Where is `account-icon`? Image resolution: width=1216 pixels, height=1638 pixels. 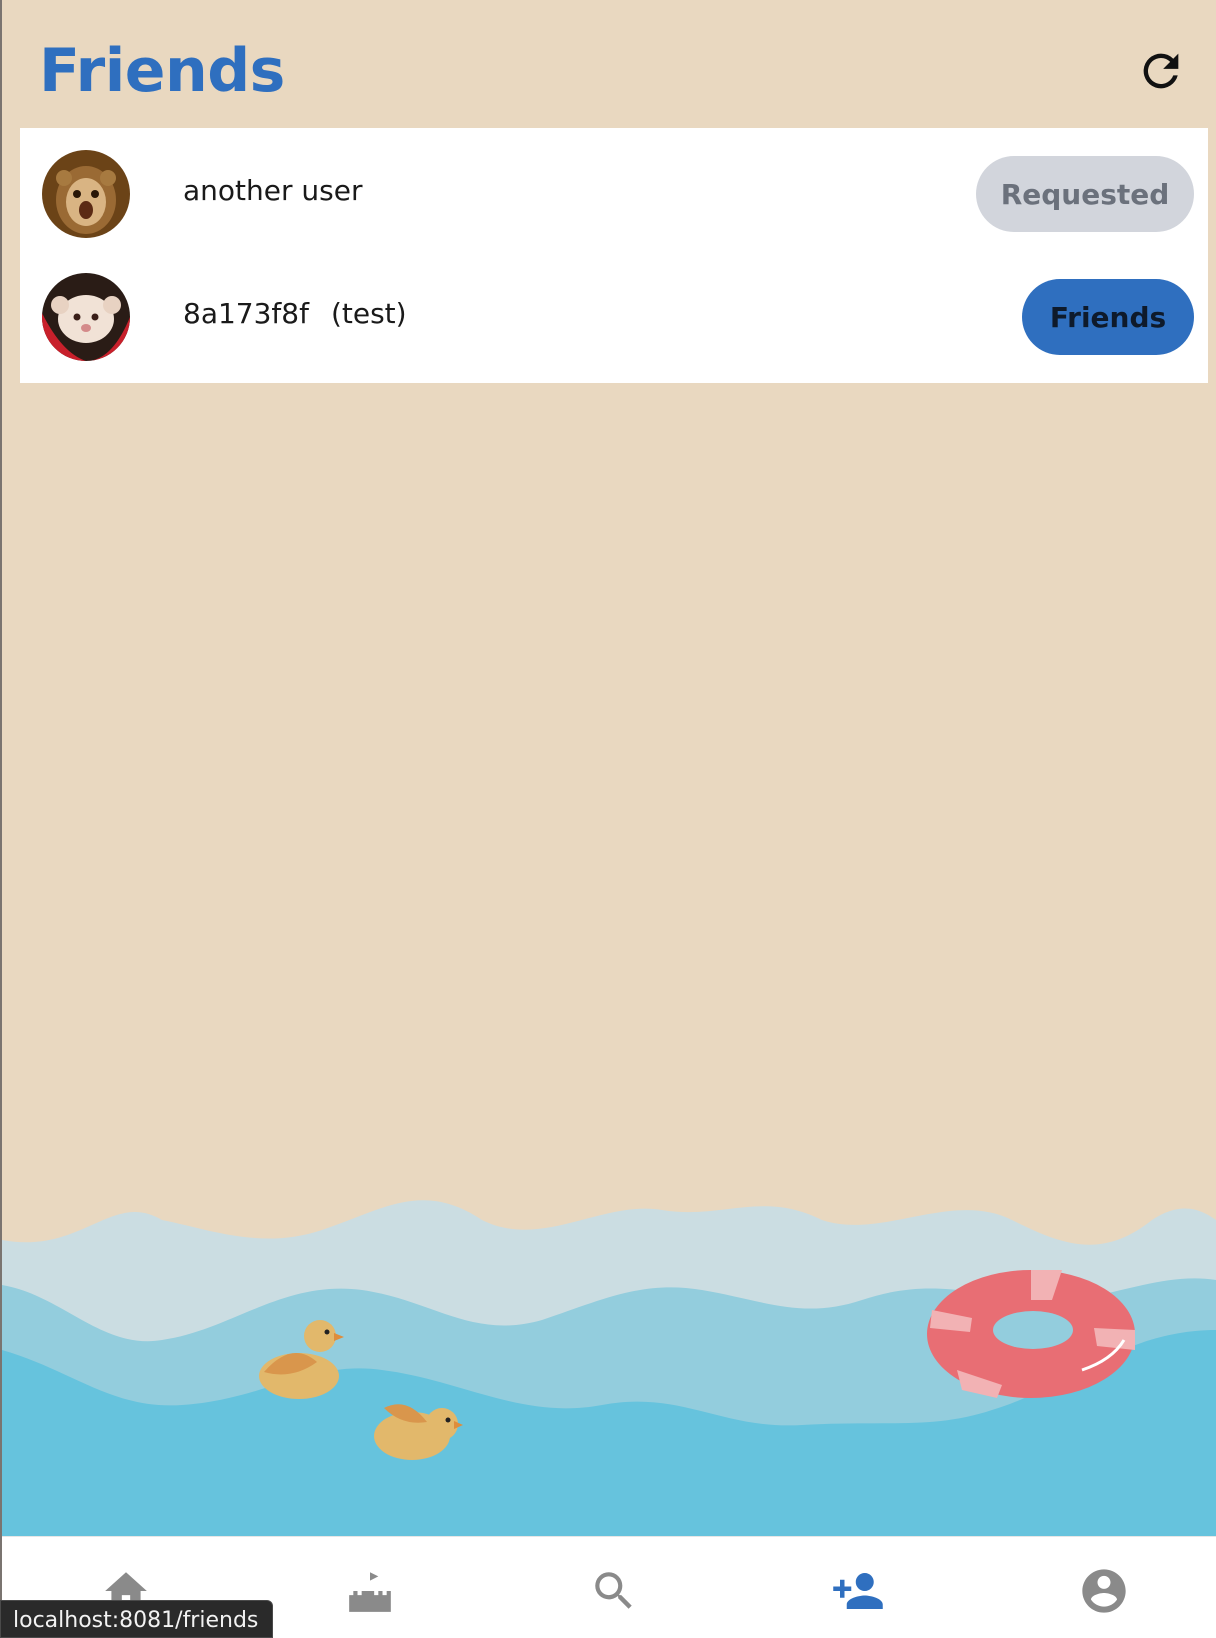
account-icon is located at coordinates (1104, 1591).